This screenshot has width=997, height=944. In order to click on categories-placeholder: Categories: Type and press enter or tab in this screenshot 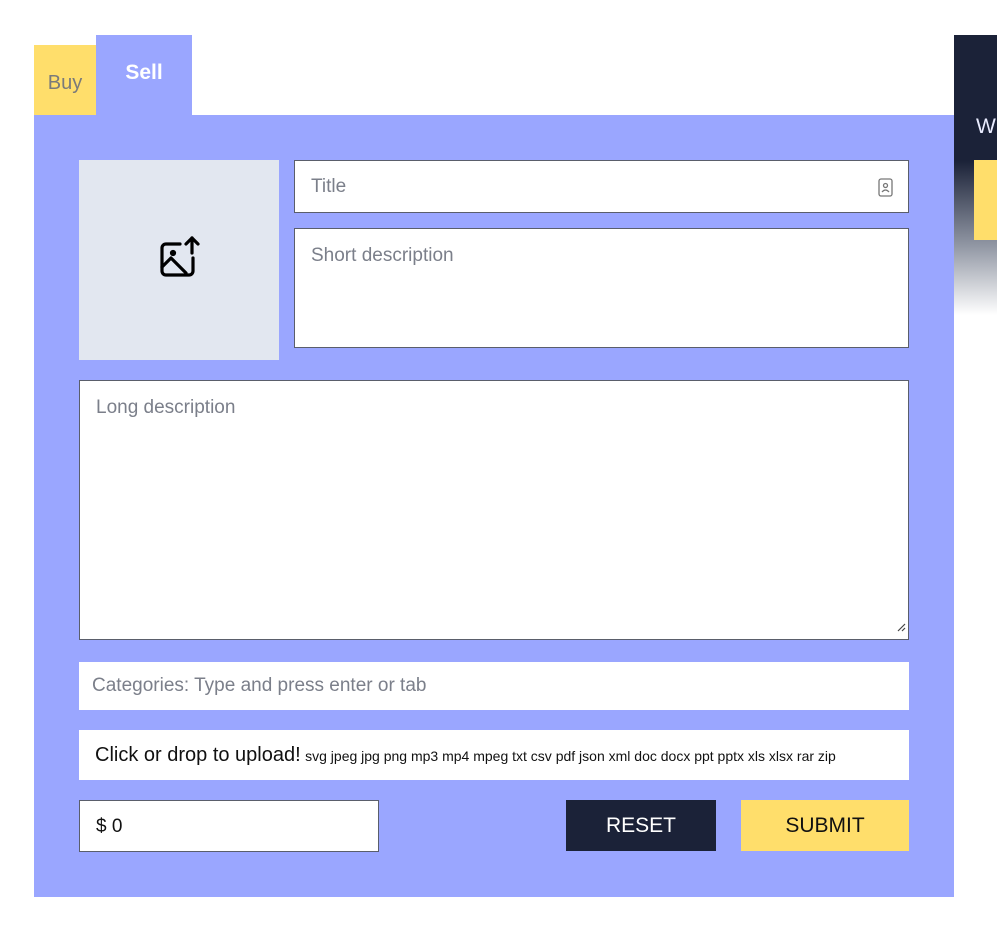, I will do `click(259, 685)`.